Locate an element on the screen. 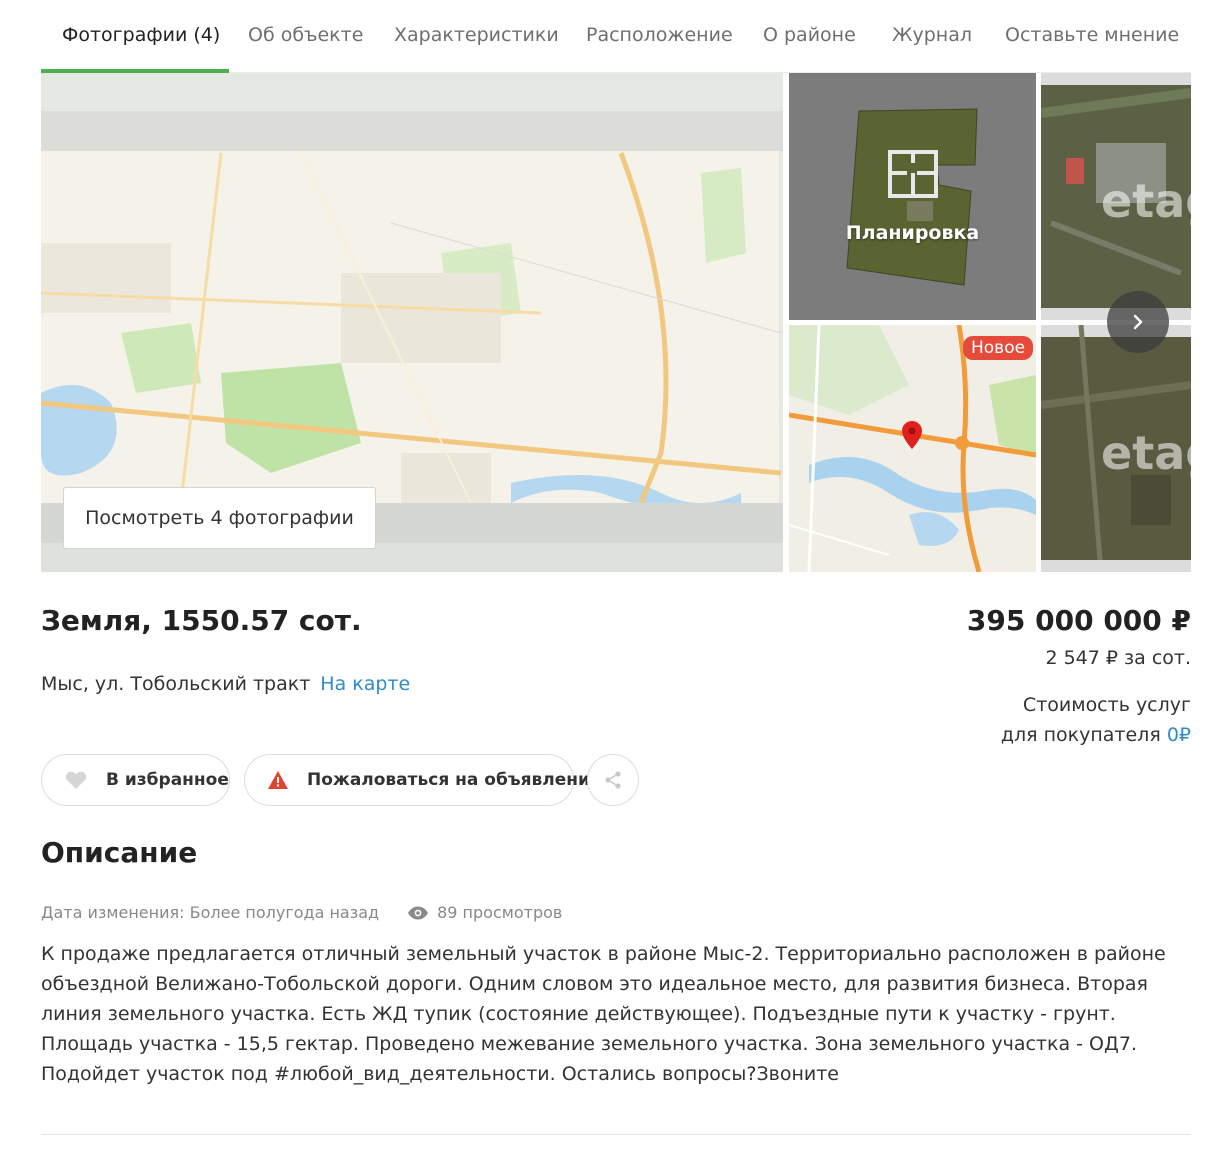  listing-title: Земля, 1550.57 сот. is located at coordinates (201, 620).